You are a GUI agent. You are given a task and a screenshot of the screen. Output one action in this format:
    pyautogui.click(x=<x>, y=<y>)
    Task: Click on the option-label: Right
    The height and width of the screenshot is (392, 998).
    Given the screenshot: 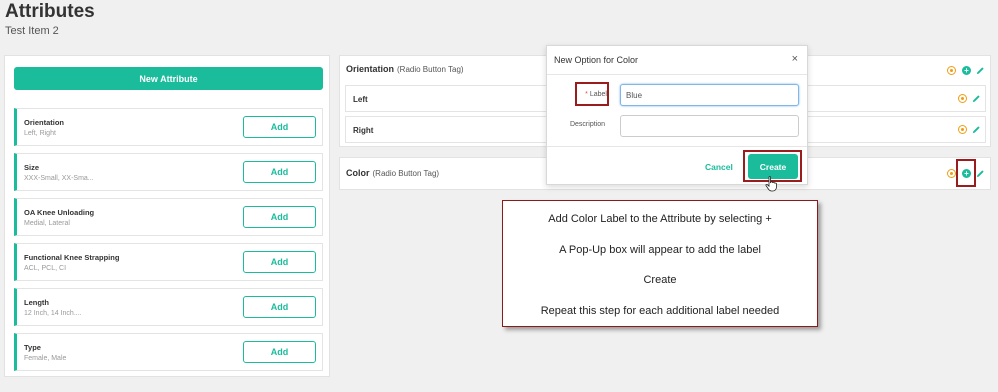 What is the action you would take?
    pyautogui.click(x=363, y=130)
    